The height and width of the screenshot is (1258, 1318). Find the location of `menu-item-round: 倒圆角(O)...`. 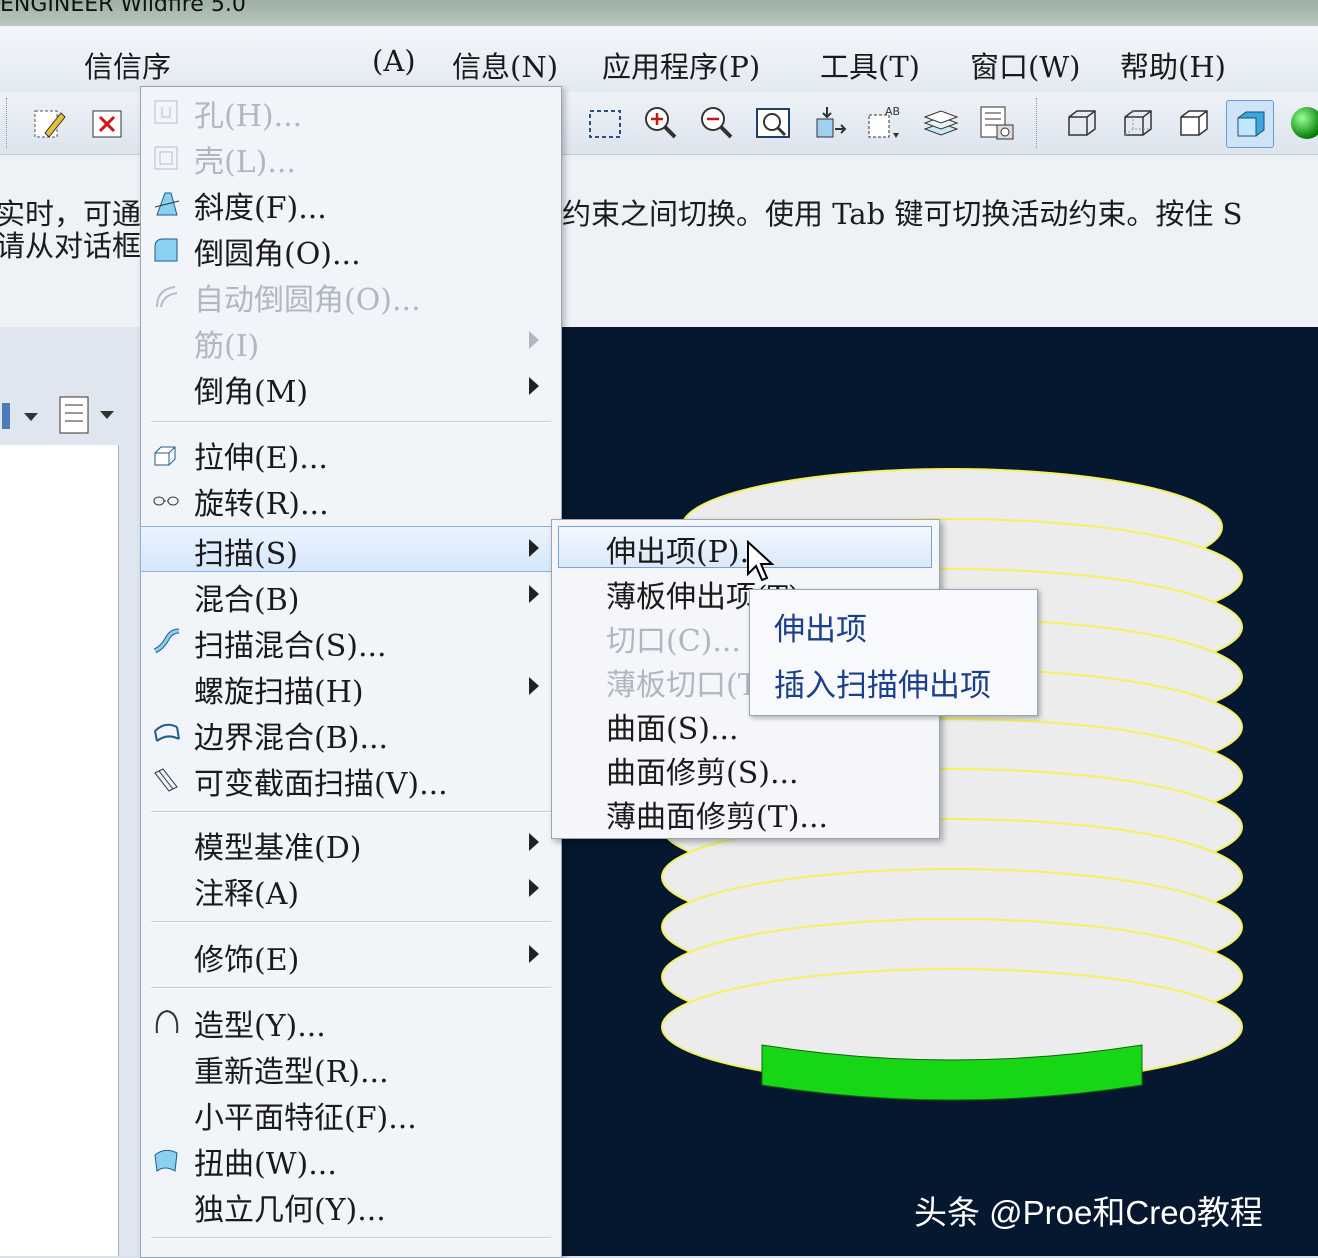

menu-item-round: 倒圆角(O)... is located at coordinates (351, 249).